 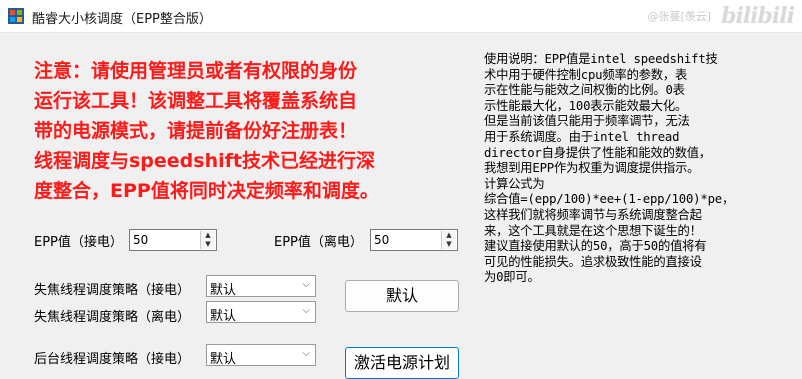 I want to click on default-button: 默认, so click(x=402, y=296).